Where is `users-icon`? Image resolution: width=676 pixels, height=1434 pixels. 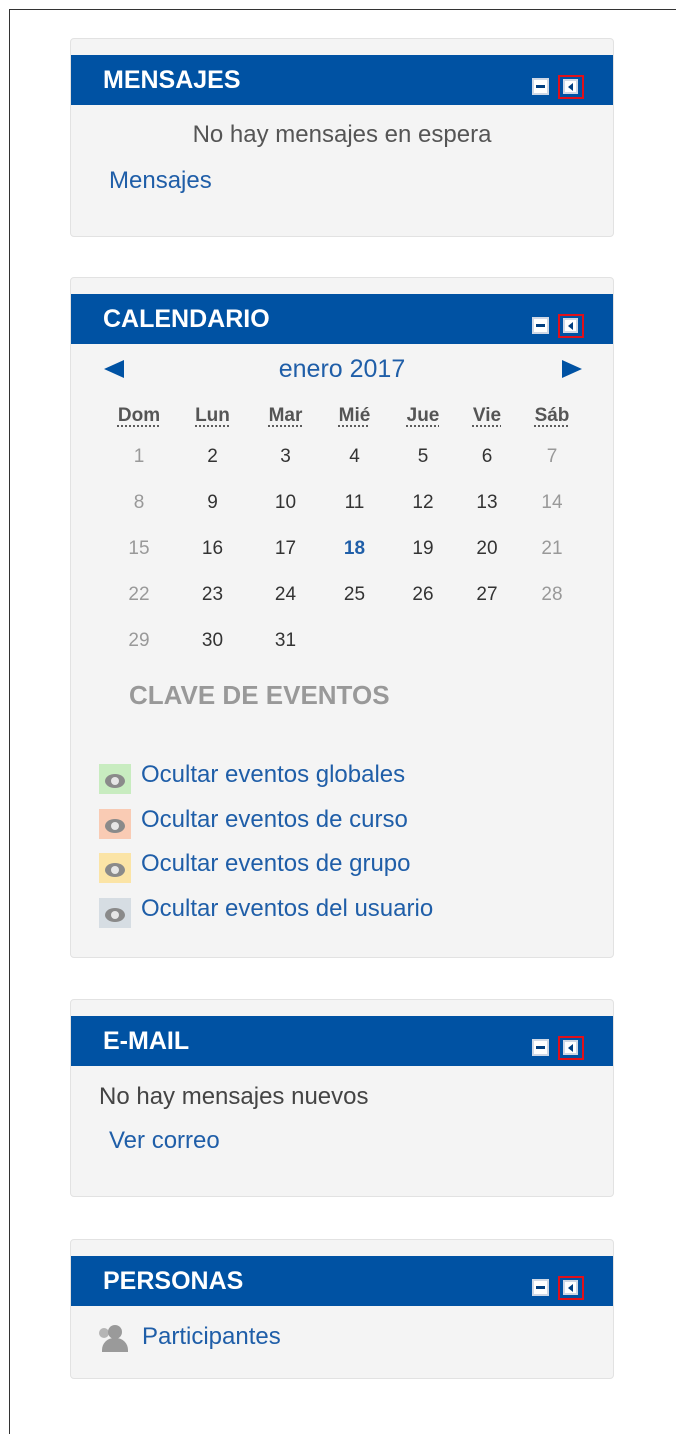
users-icon is located at coordinates (115, 1339).